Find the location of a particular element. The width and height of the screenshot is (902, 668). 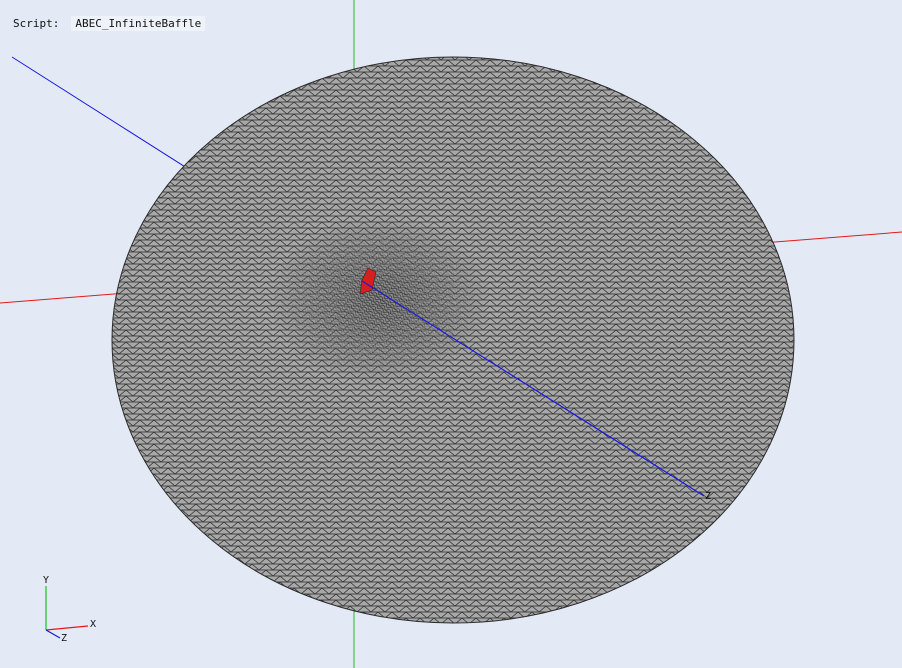

triad-z-label: Z is located at coordinates (64, 638).